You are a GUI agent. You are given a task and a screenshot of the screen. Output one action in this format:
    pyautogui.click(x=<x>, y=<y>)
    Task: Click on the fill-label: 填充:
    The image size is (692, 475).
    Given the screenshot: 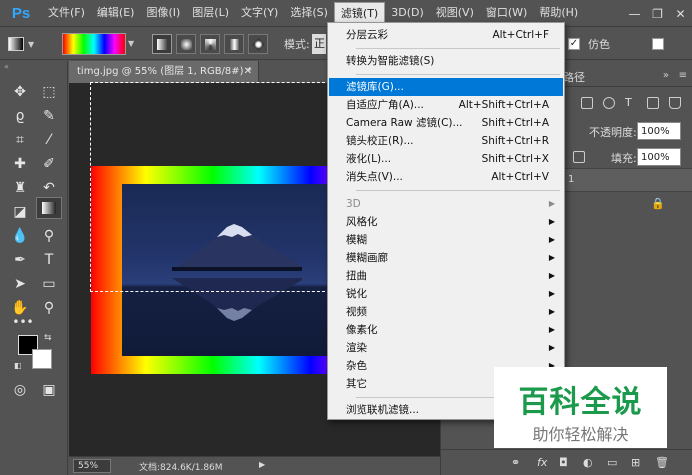 What is the action you would take?
    pyautogui.click(x=624, y=158)
    